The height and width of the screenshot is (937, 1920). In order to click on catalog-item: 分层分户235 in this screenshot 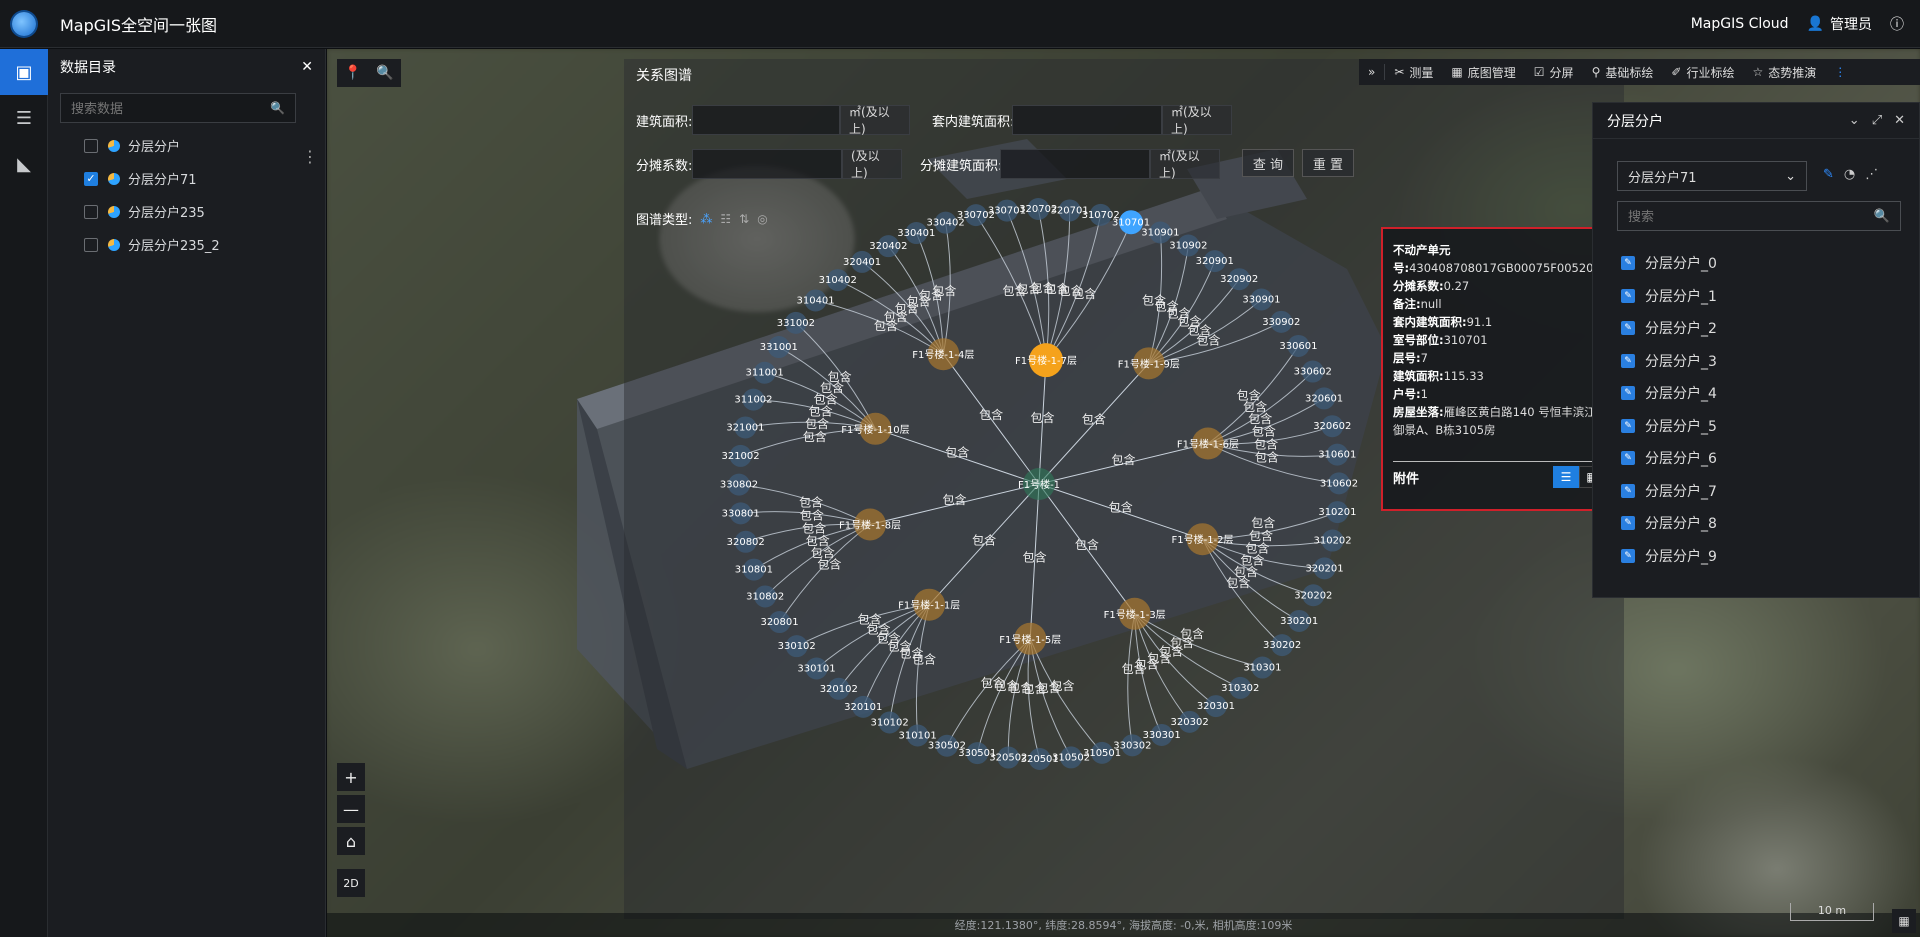, I will do `click(186, 211)`.